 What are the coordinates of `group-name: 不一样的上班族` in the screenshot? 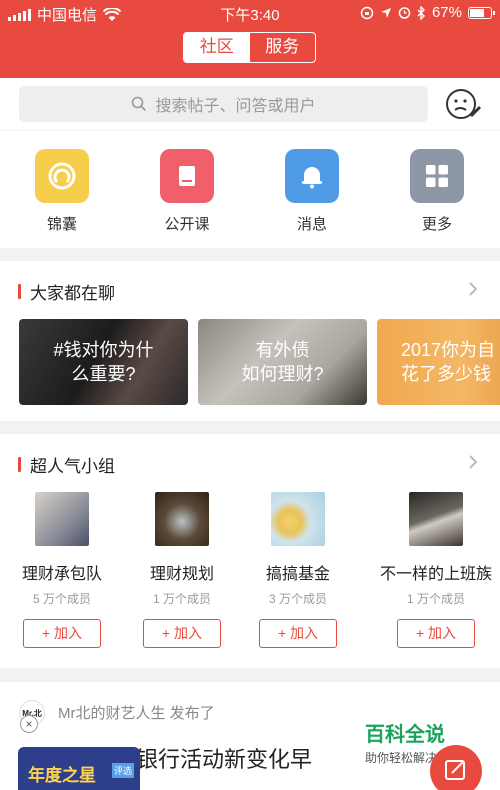 It's located at (435, 574).